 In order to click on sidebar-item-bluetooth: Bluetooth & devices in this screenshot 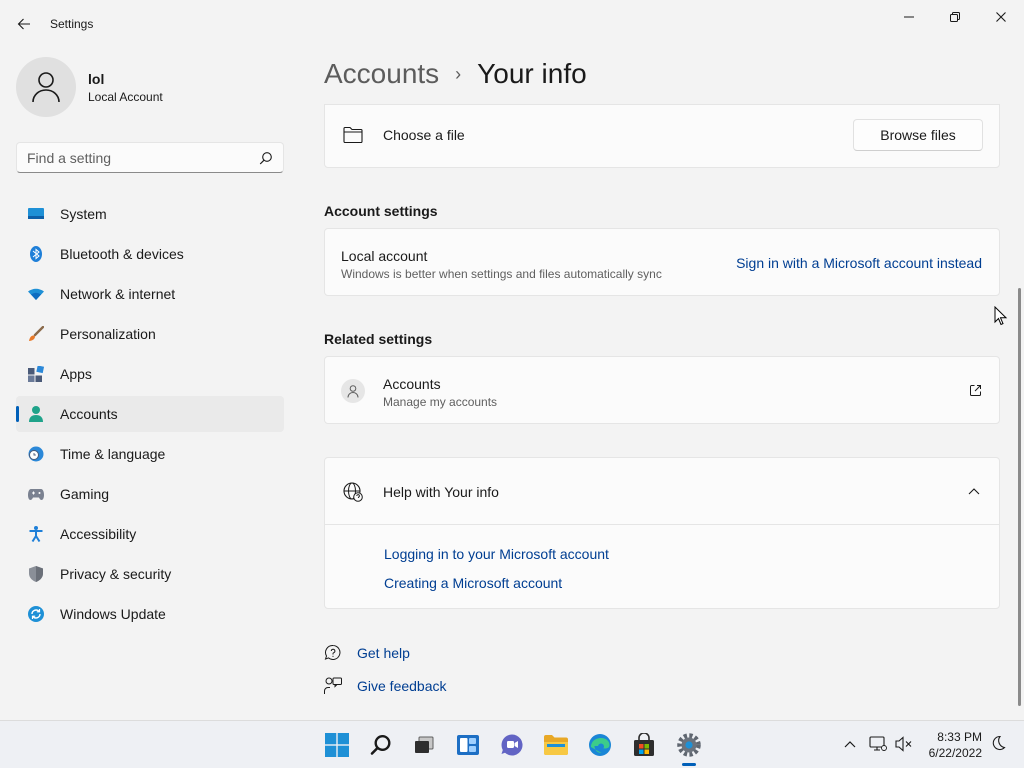, I will do `click(150, 254)`.